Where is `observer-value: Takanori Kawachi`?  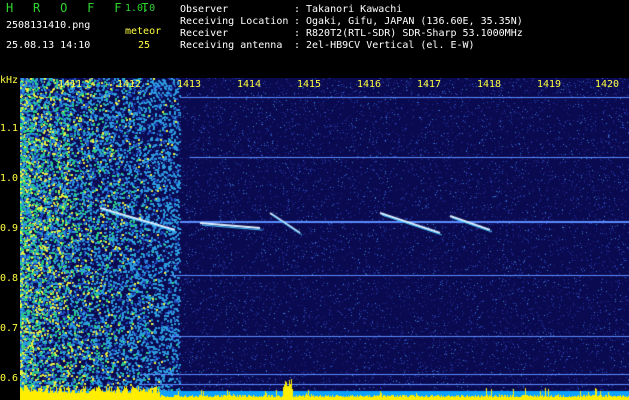 observer-value: Takanori Kawachi is located at coordinates (354, 9).